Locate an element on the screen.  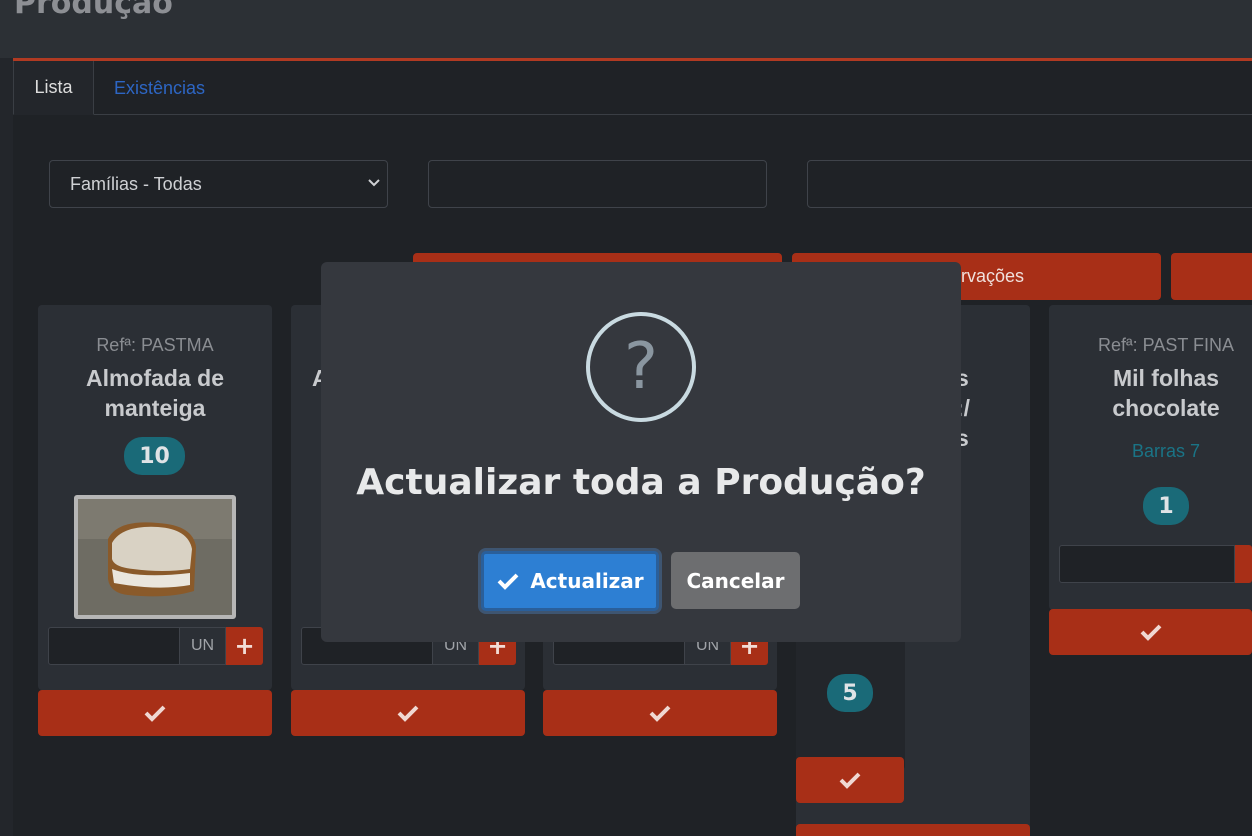
tab-existencias: Existências is located at coordinates (164, 88).